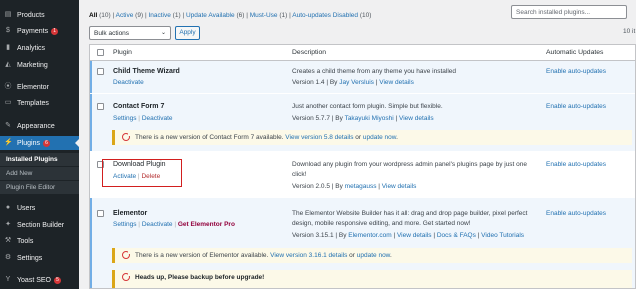 This screenshot has width=636, height=289. Describe the element at coordinates (39, 280) in the screenshot. I see `sidebar-item-yoast-seo: Y Yoast SEO 5` at that location.